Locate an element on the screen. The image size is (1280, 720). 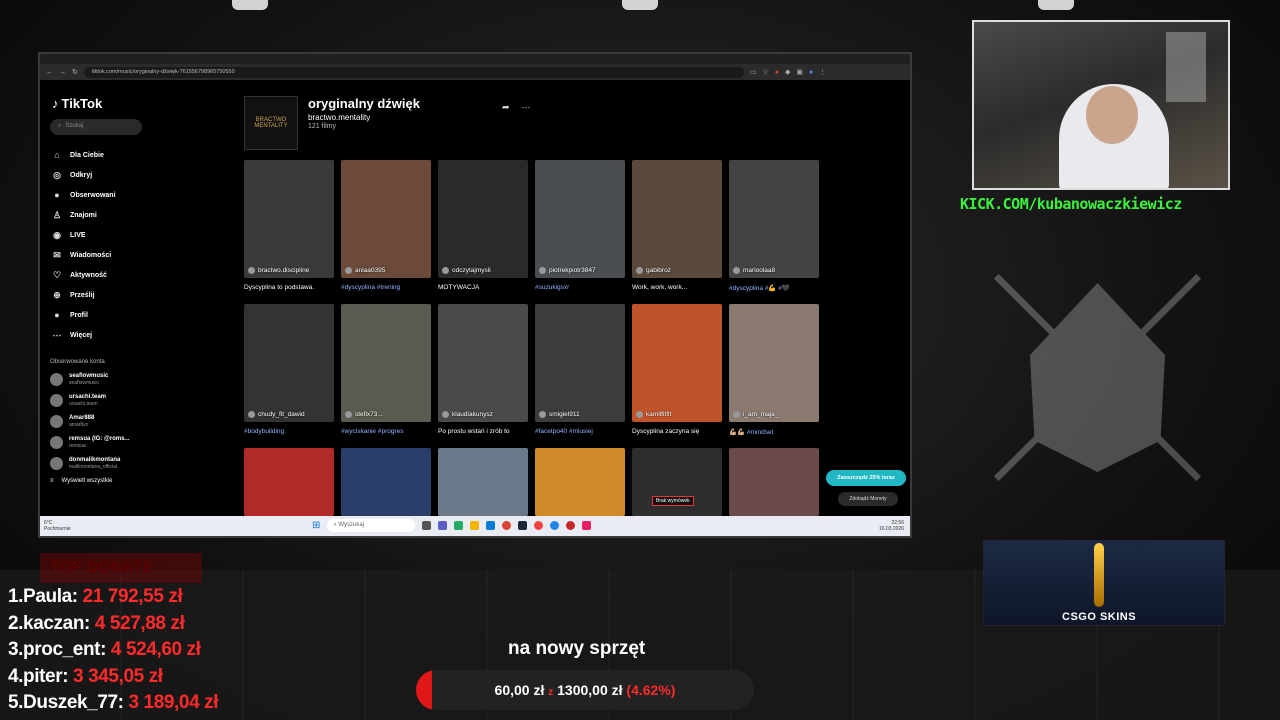
task-view-icon is located at coordinates (427, 525).